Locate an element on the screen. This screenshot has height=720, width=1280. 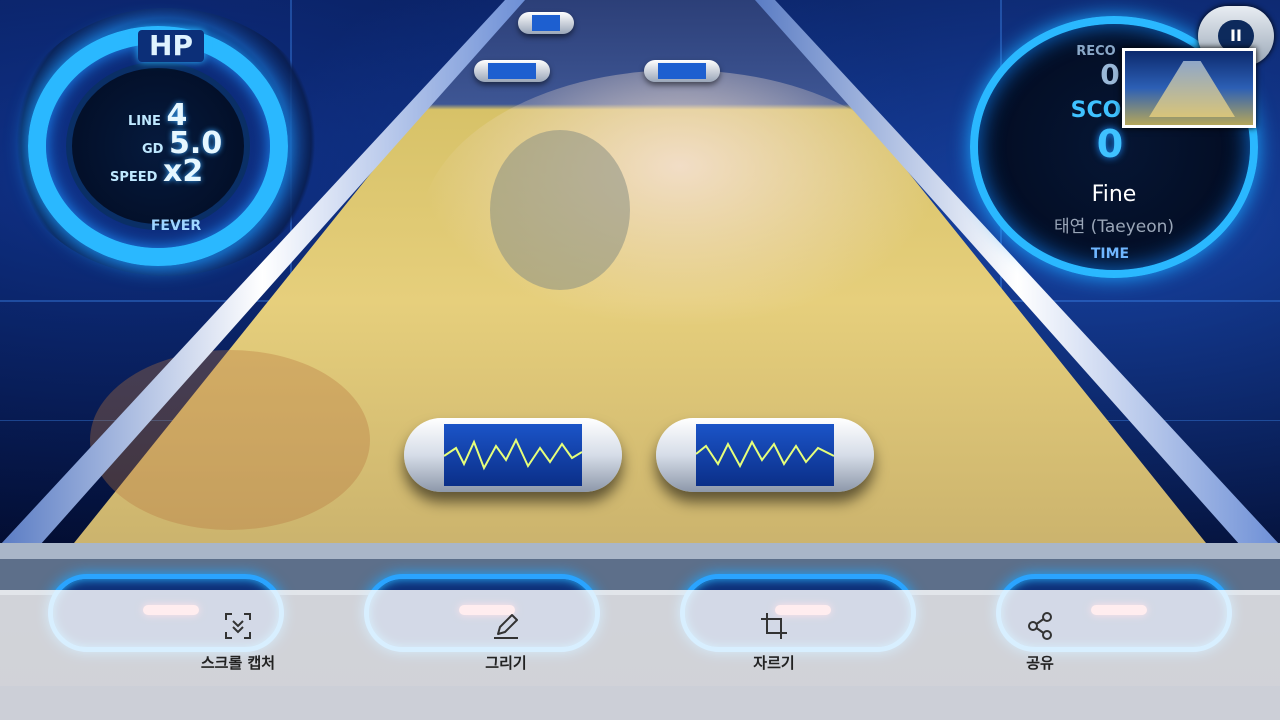
time-label: TIME is located at coordinates (1110, 254).